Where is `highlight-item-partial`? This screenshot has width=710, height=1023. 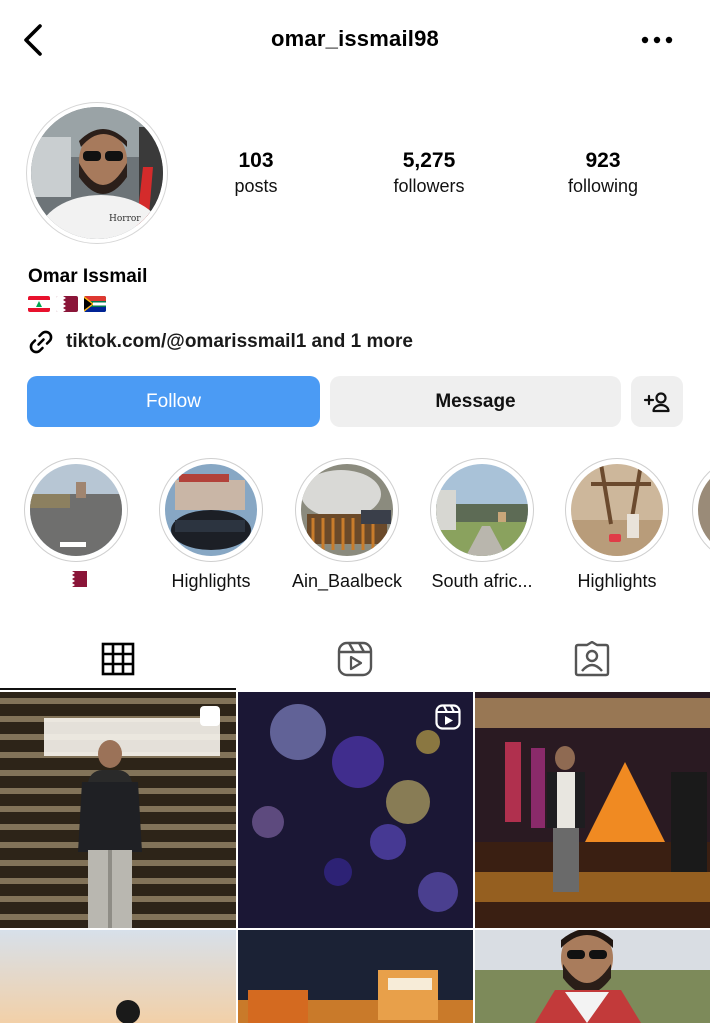 highlight-item-partial is located at coordinates (701, 510).